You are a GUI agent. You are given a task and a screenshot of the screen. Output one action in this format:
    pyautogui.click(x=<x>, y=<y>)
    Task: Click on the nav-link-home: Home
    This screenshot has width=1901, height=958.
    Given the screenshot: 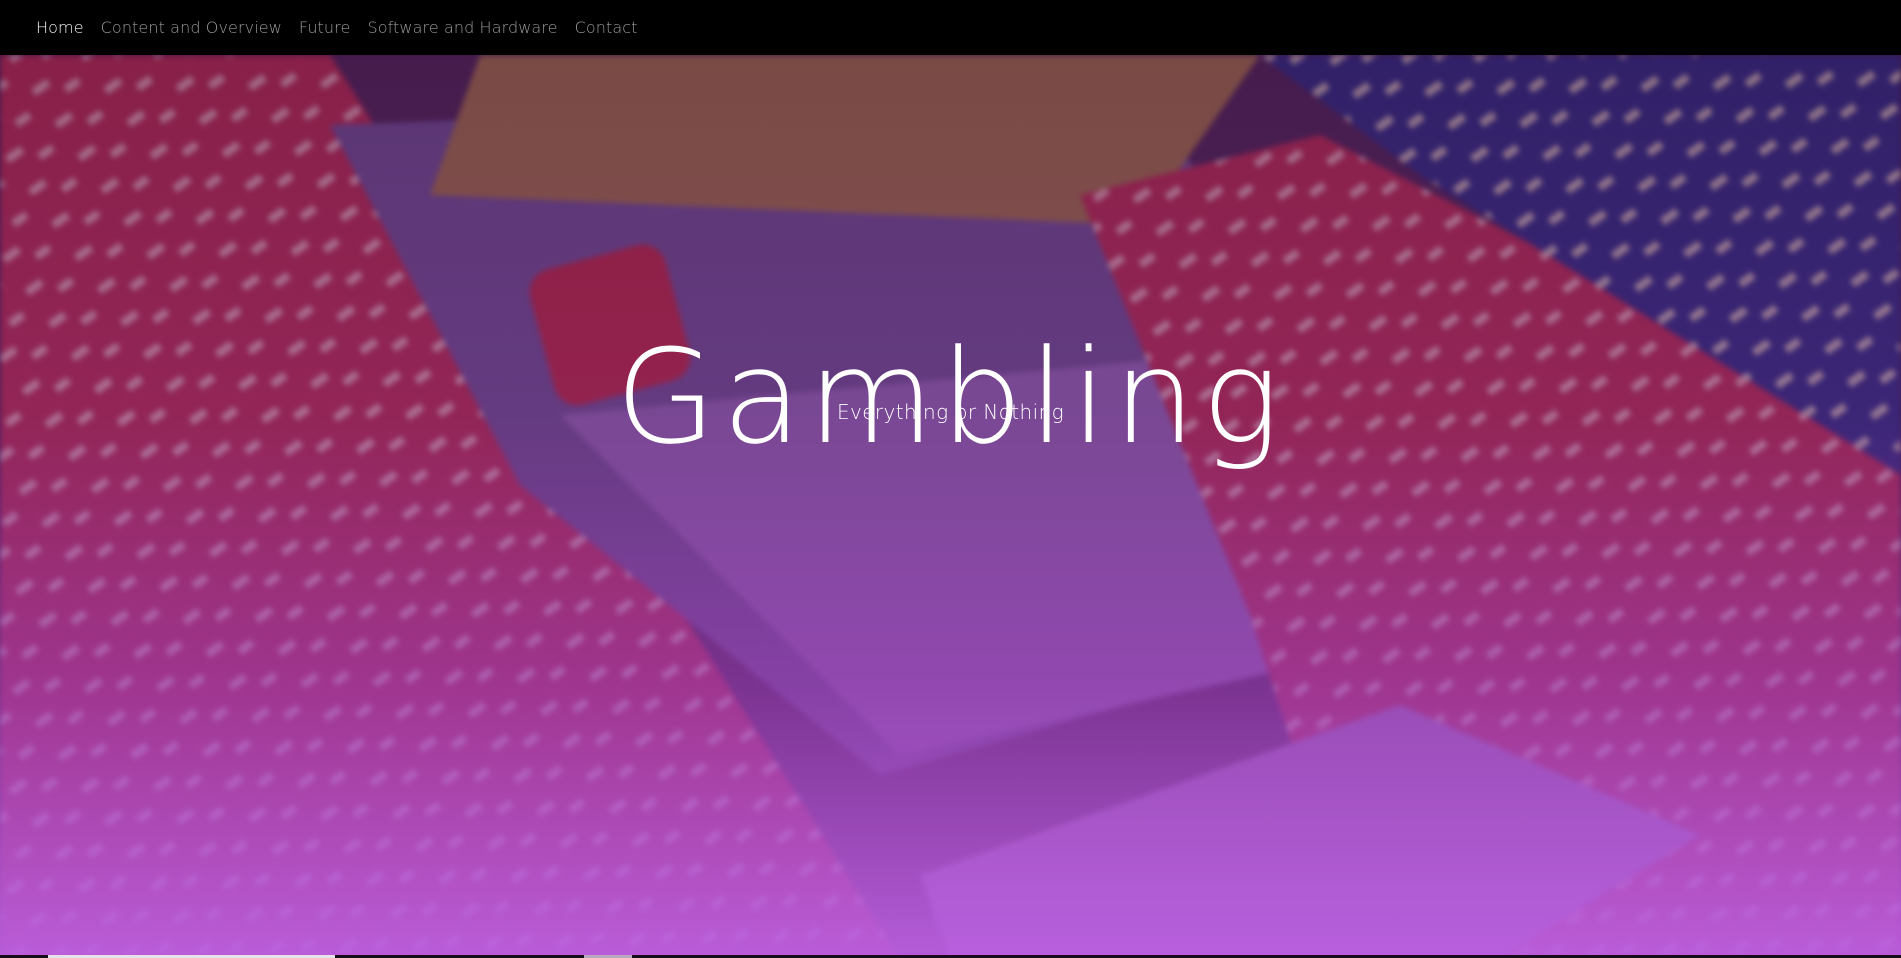 What is the action you would take?
    pyautogui.click(x=60, y=27)
    